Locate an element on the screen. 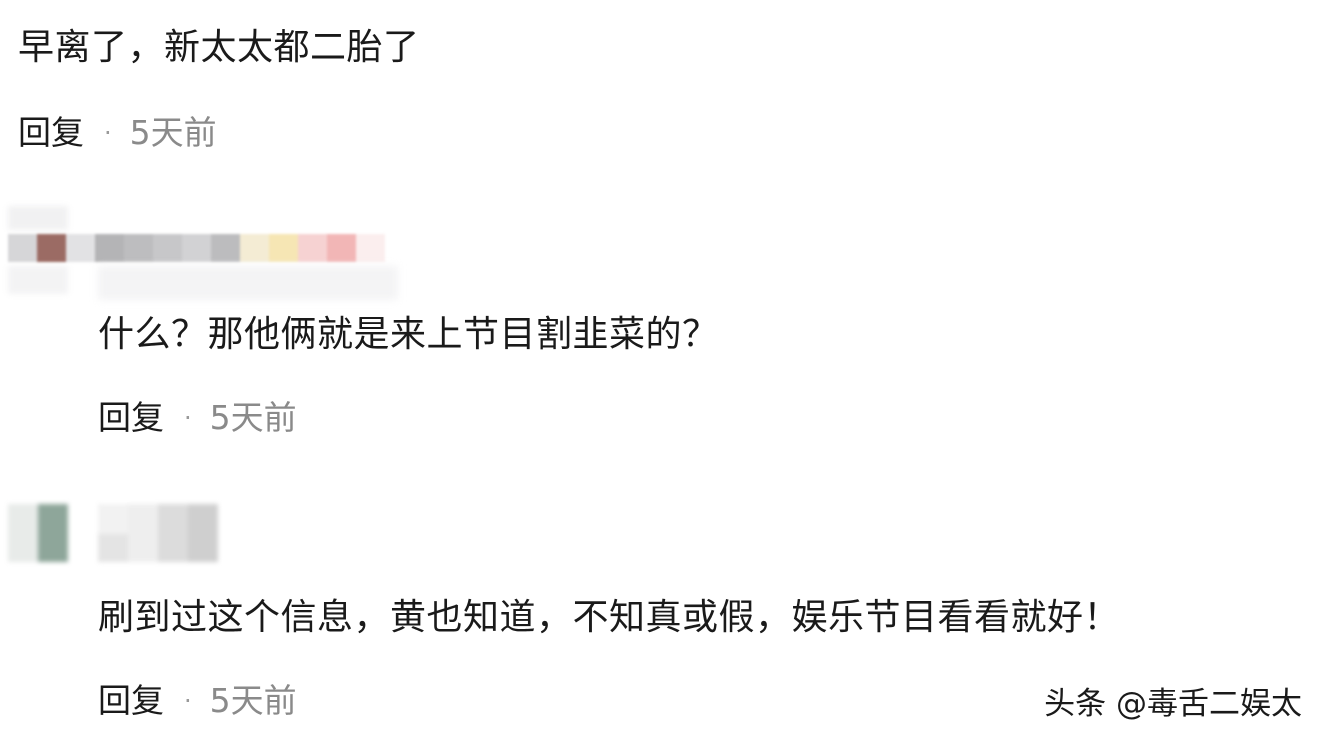 Image resolution: width=1322 pixels, height=744 pixels. blurred-username is located at coordinates (196, 248).